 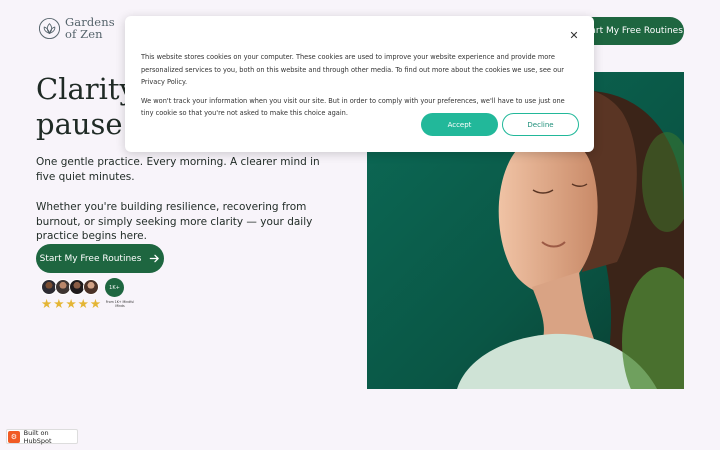 I want to click on brand-name-line2: of Zen, so click(x=84, y=33).